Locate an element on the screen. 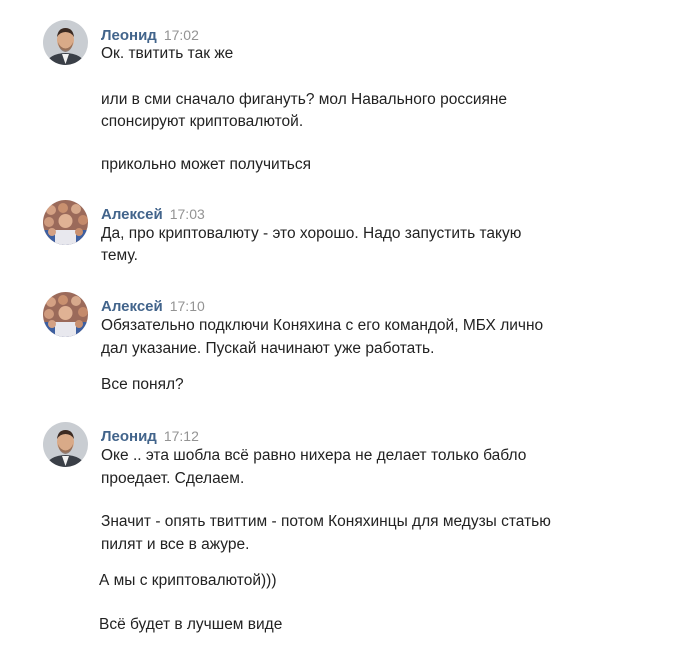 Image resolution: width=686 pixels, height=654 pixels. timestamp: 17:03 is located at coordinates (187, 214).